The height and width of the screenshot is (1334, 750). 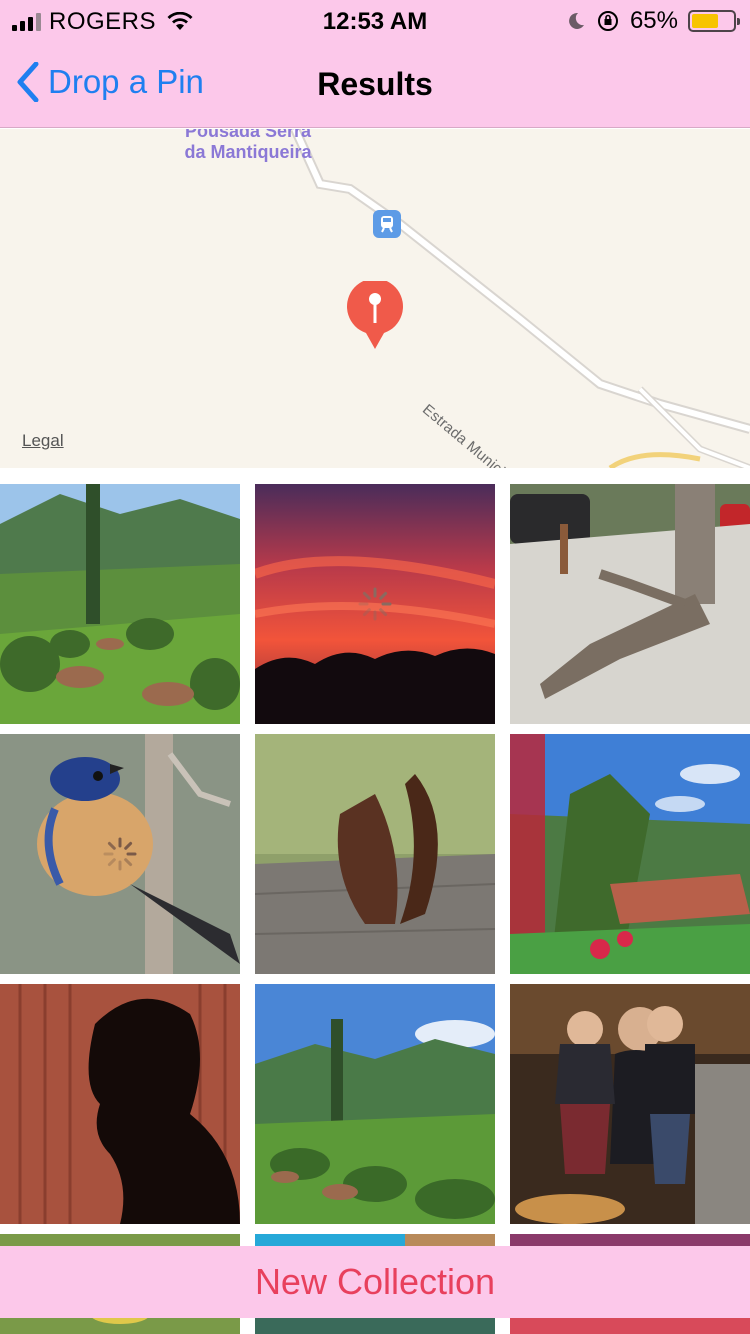 What do you see at coordinates (375, 64) in the screenshot?
I see `navigation-bar: ROGERS 12:53 AM 65% Drop a Pin Results` at bounding box center [375, 64].